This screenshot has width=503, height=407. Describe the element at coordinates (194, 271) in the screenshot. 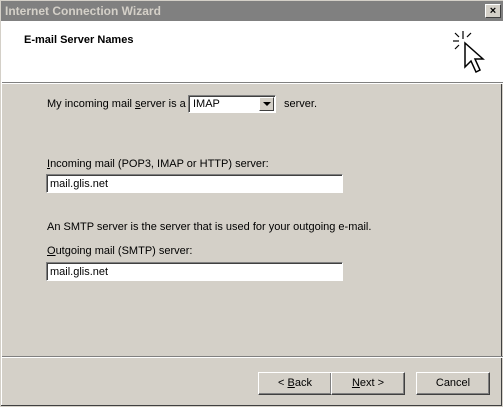

I see `outgoing-server-input` at that location.